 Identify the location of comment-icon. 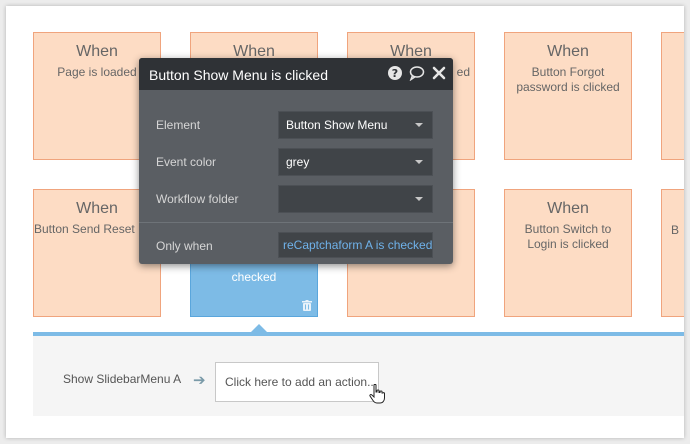
(417, 73).